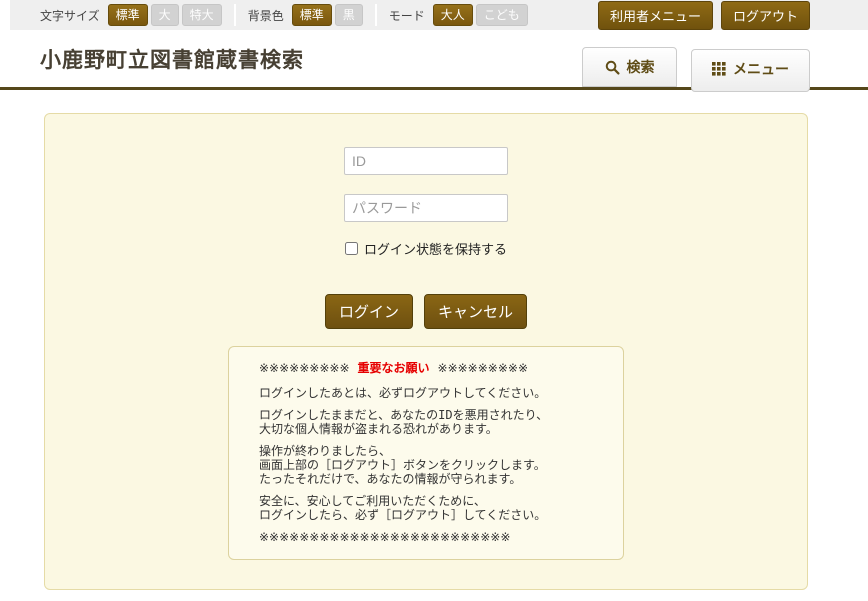 This screenshot has width=868, height=601. Describe the element at coordinates (325, 451) in the screenshot. I see `notice-line: 操作が終わりましたら、` at that location.